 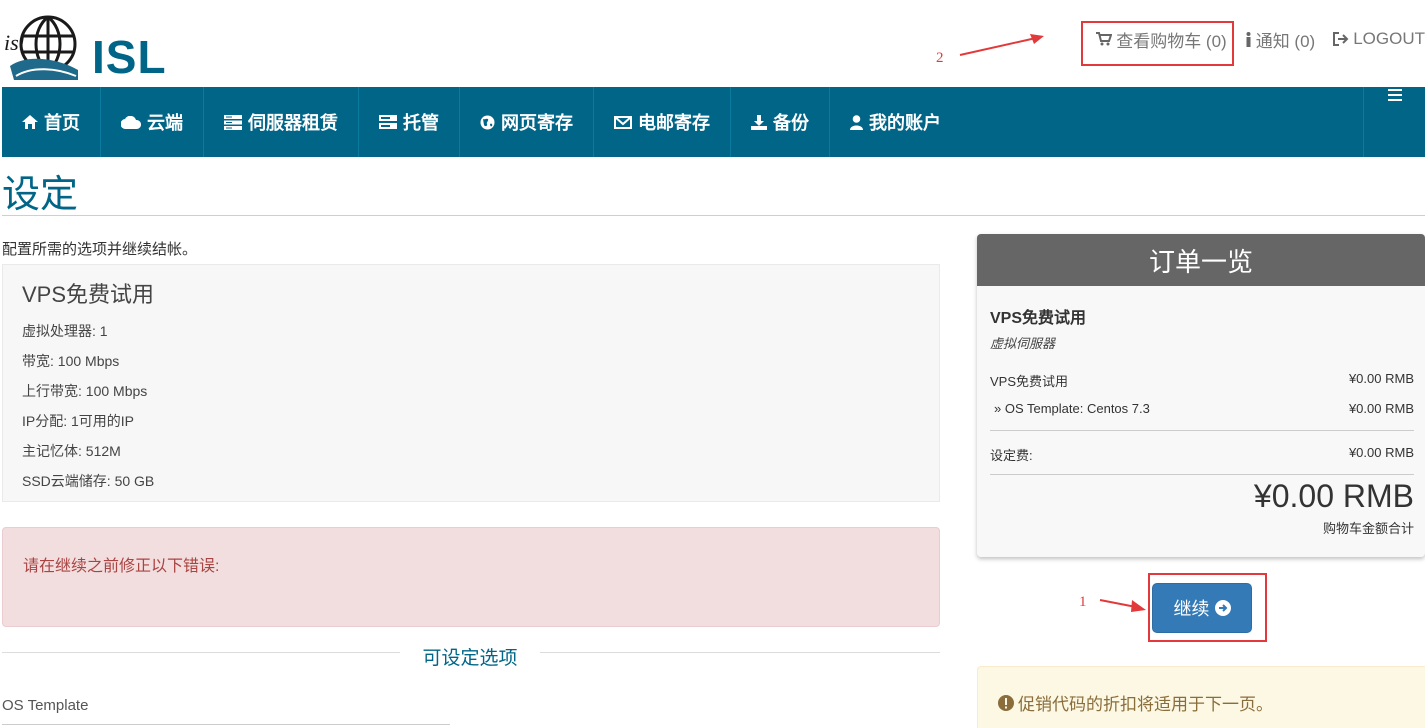 What do you see at coordinates (121, 566) in the screenshot?
I see `error-message: 请在继续之前修正以下错误:` at bounding box center [121, 566].